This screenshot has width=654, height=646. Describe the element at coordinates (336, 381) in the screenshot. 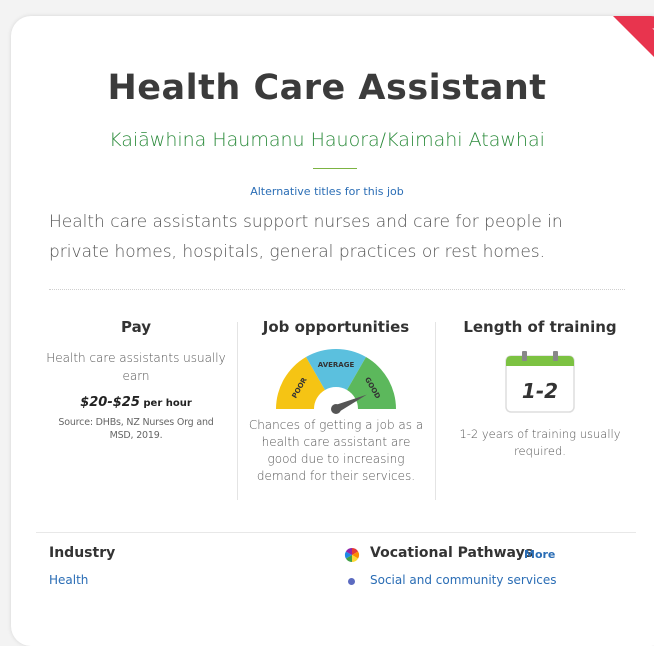

I see `job-opportunities-gauge-icon: POOR AVERAGE GOOD` at that location.